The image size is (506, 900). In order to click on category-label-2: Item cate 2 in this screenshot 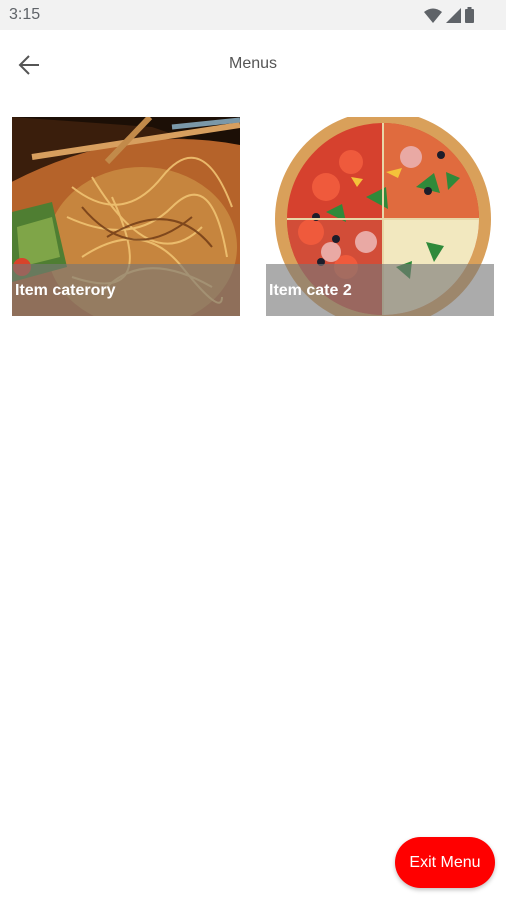, I will do `click(380, 290)`.